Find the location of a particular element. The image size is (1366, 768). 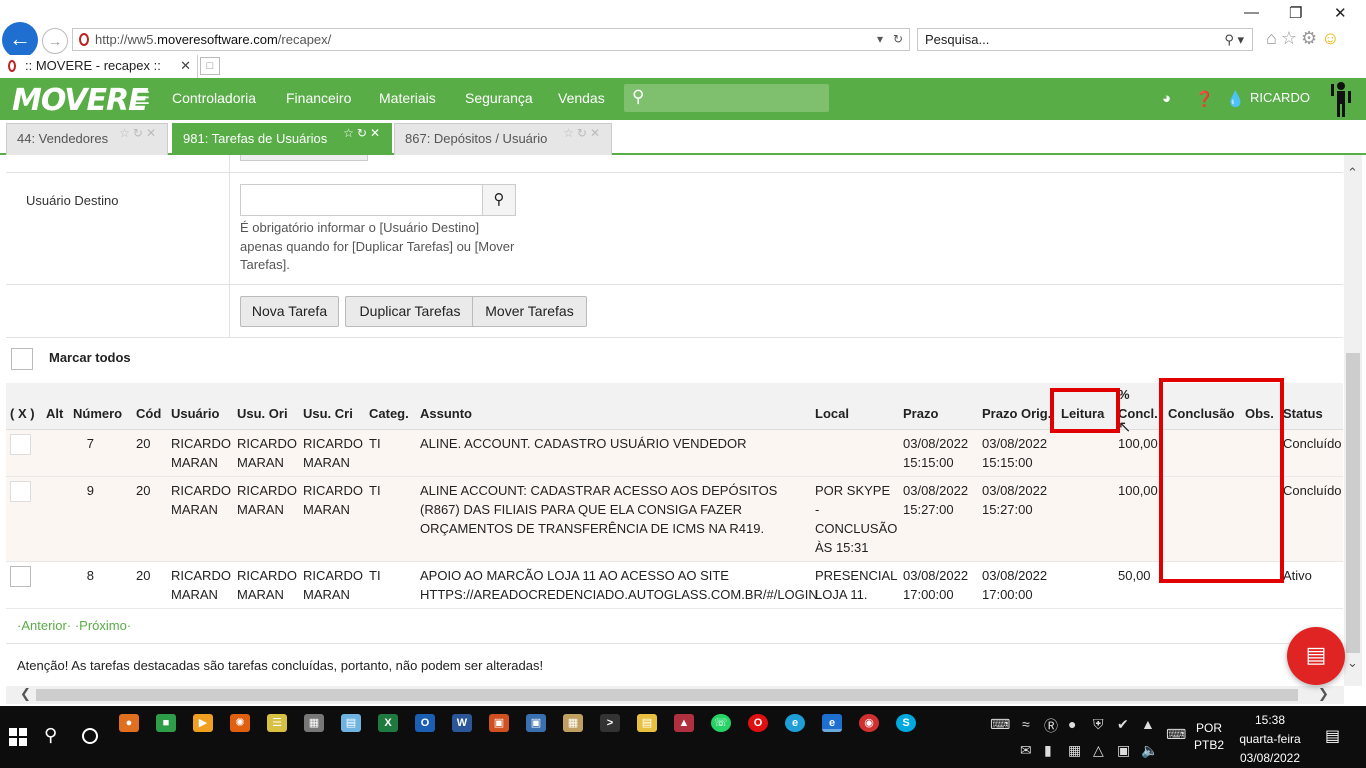

partial-button is located at coordinates (304, 158).